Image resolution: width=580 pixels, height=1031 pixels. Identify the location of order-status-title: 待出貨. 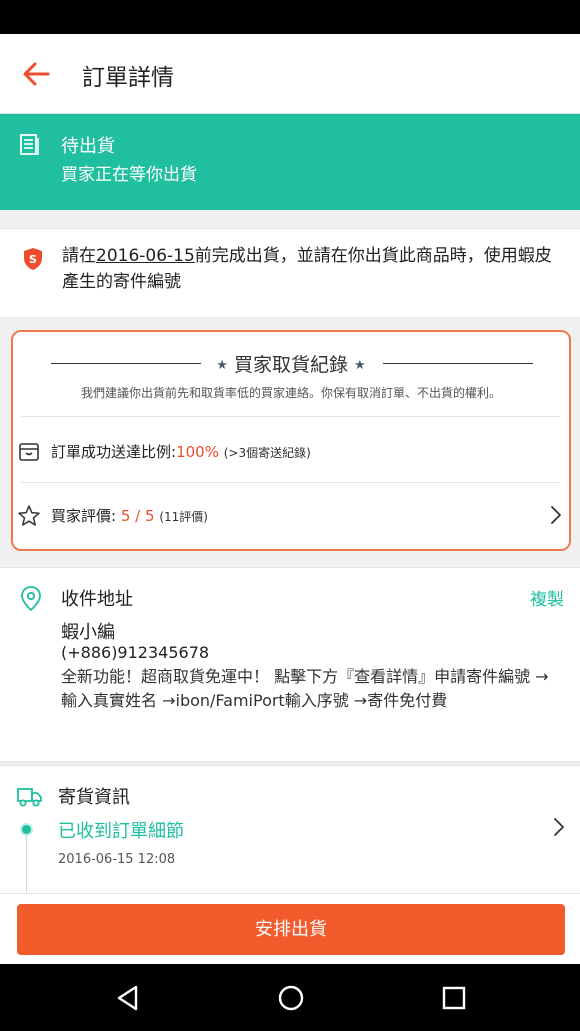
(88, 146).